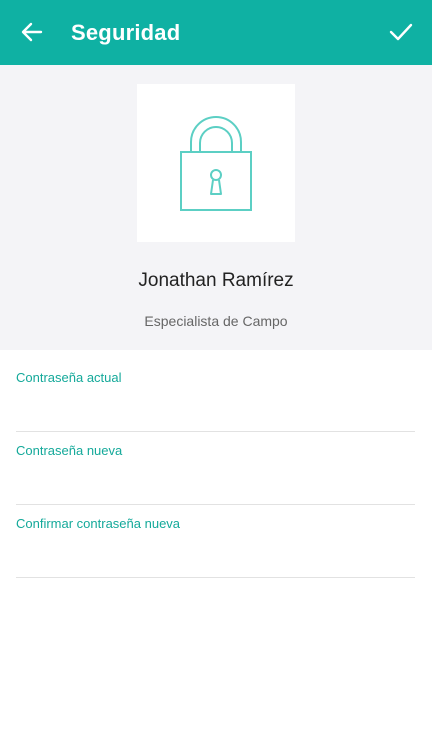  I want to click on user-role: Especialista de Campo, so click(216, 321).